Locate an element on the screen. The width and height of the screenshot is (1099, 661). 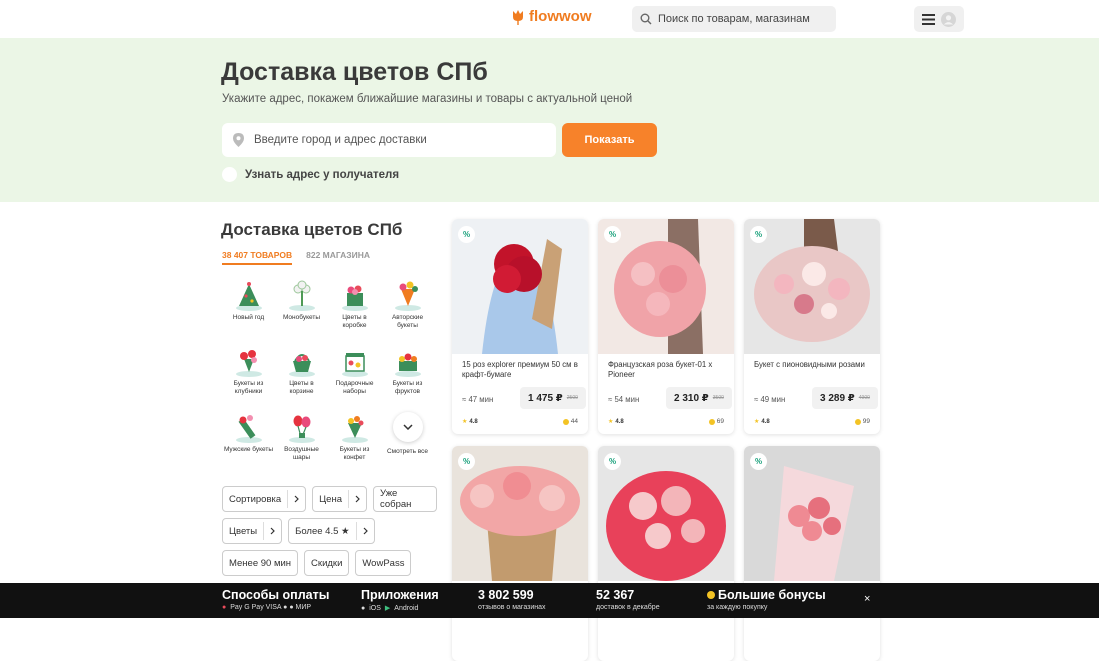
payment-title: Способы оплаты is located at coordinates (276, 595).